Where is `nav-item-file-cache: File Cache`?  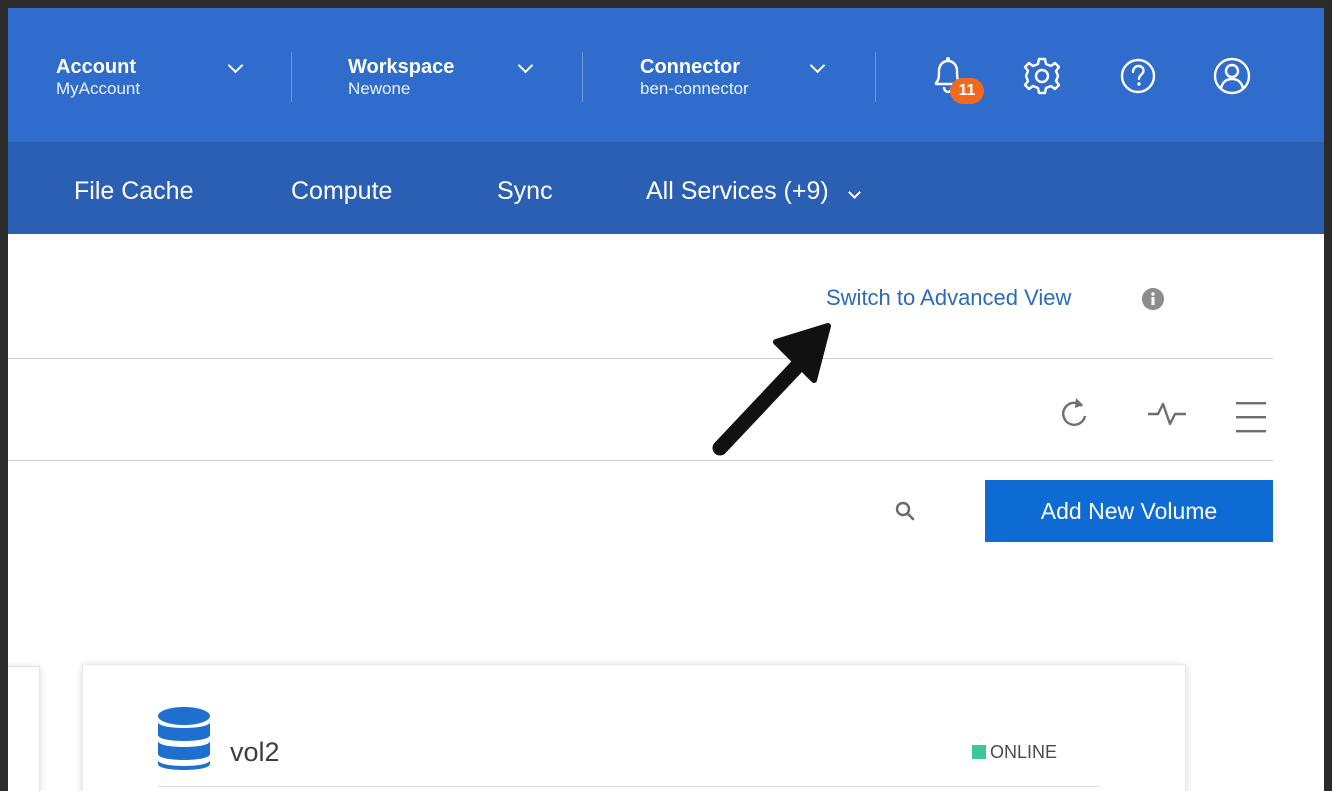 nav-item-file-cache: File Cache is located at coordinates (134, 191).